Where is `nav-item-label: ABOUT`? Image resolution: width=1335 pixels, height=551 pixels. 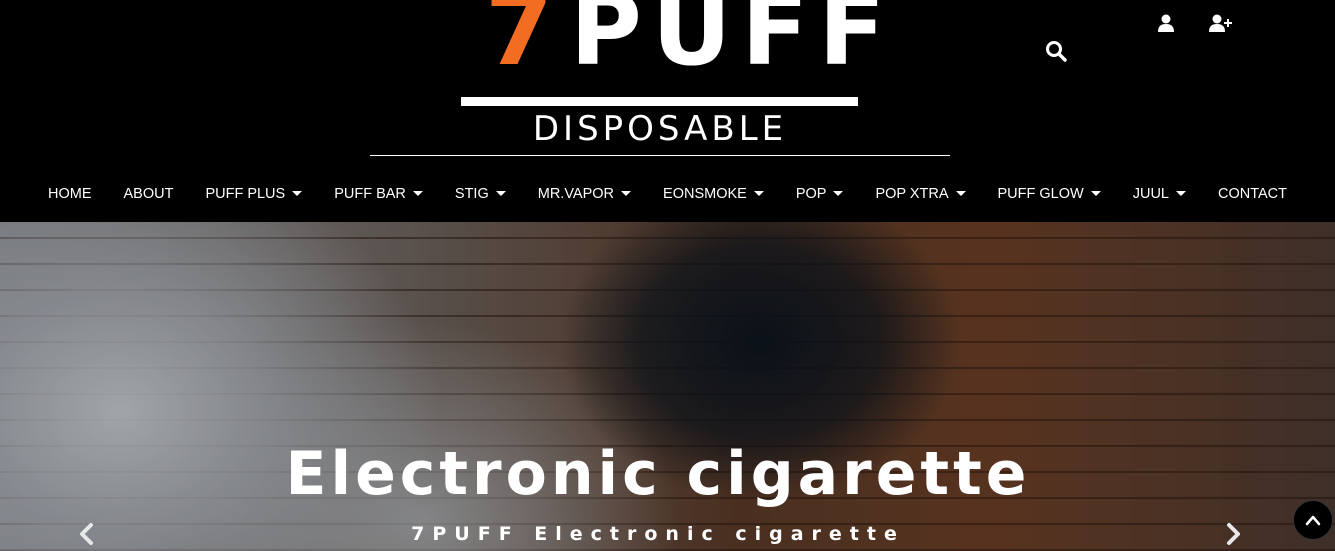 nav-item-label: ABOUT is located at coordinates (148, 194).